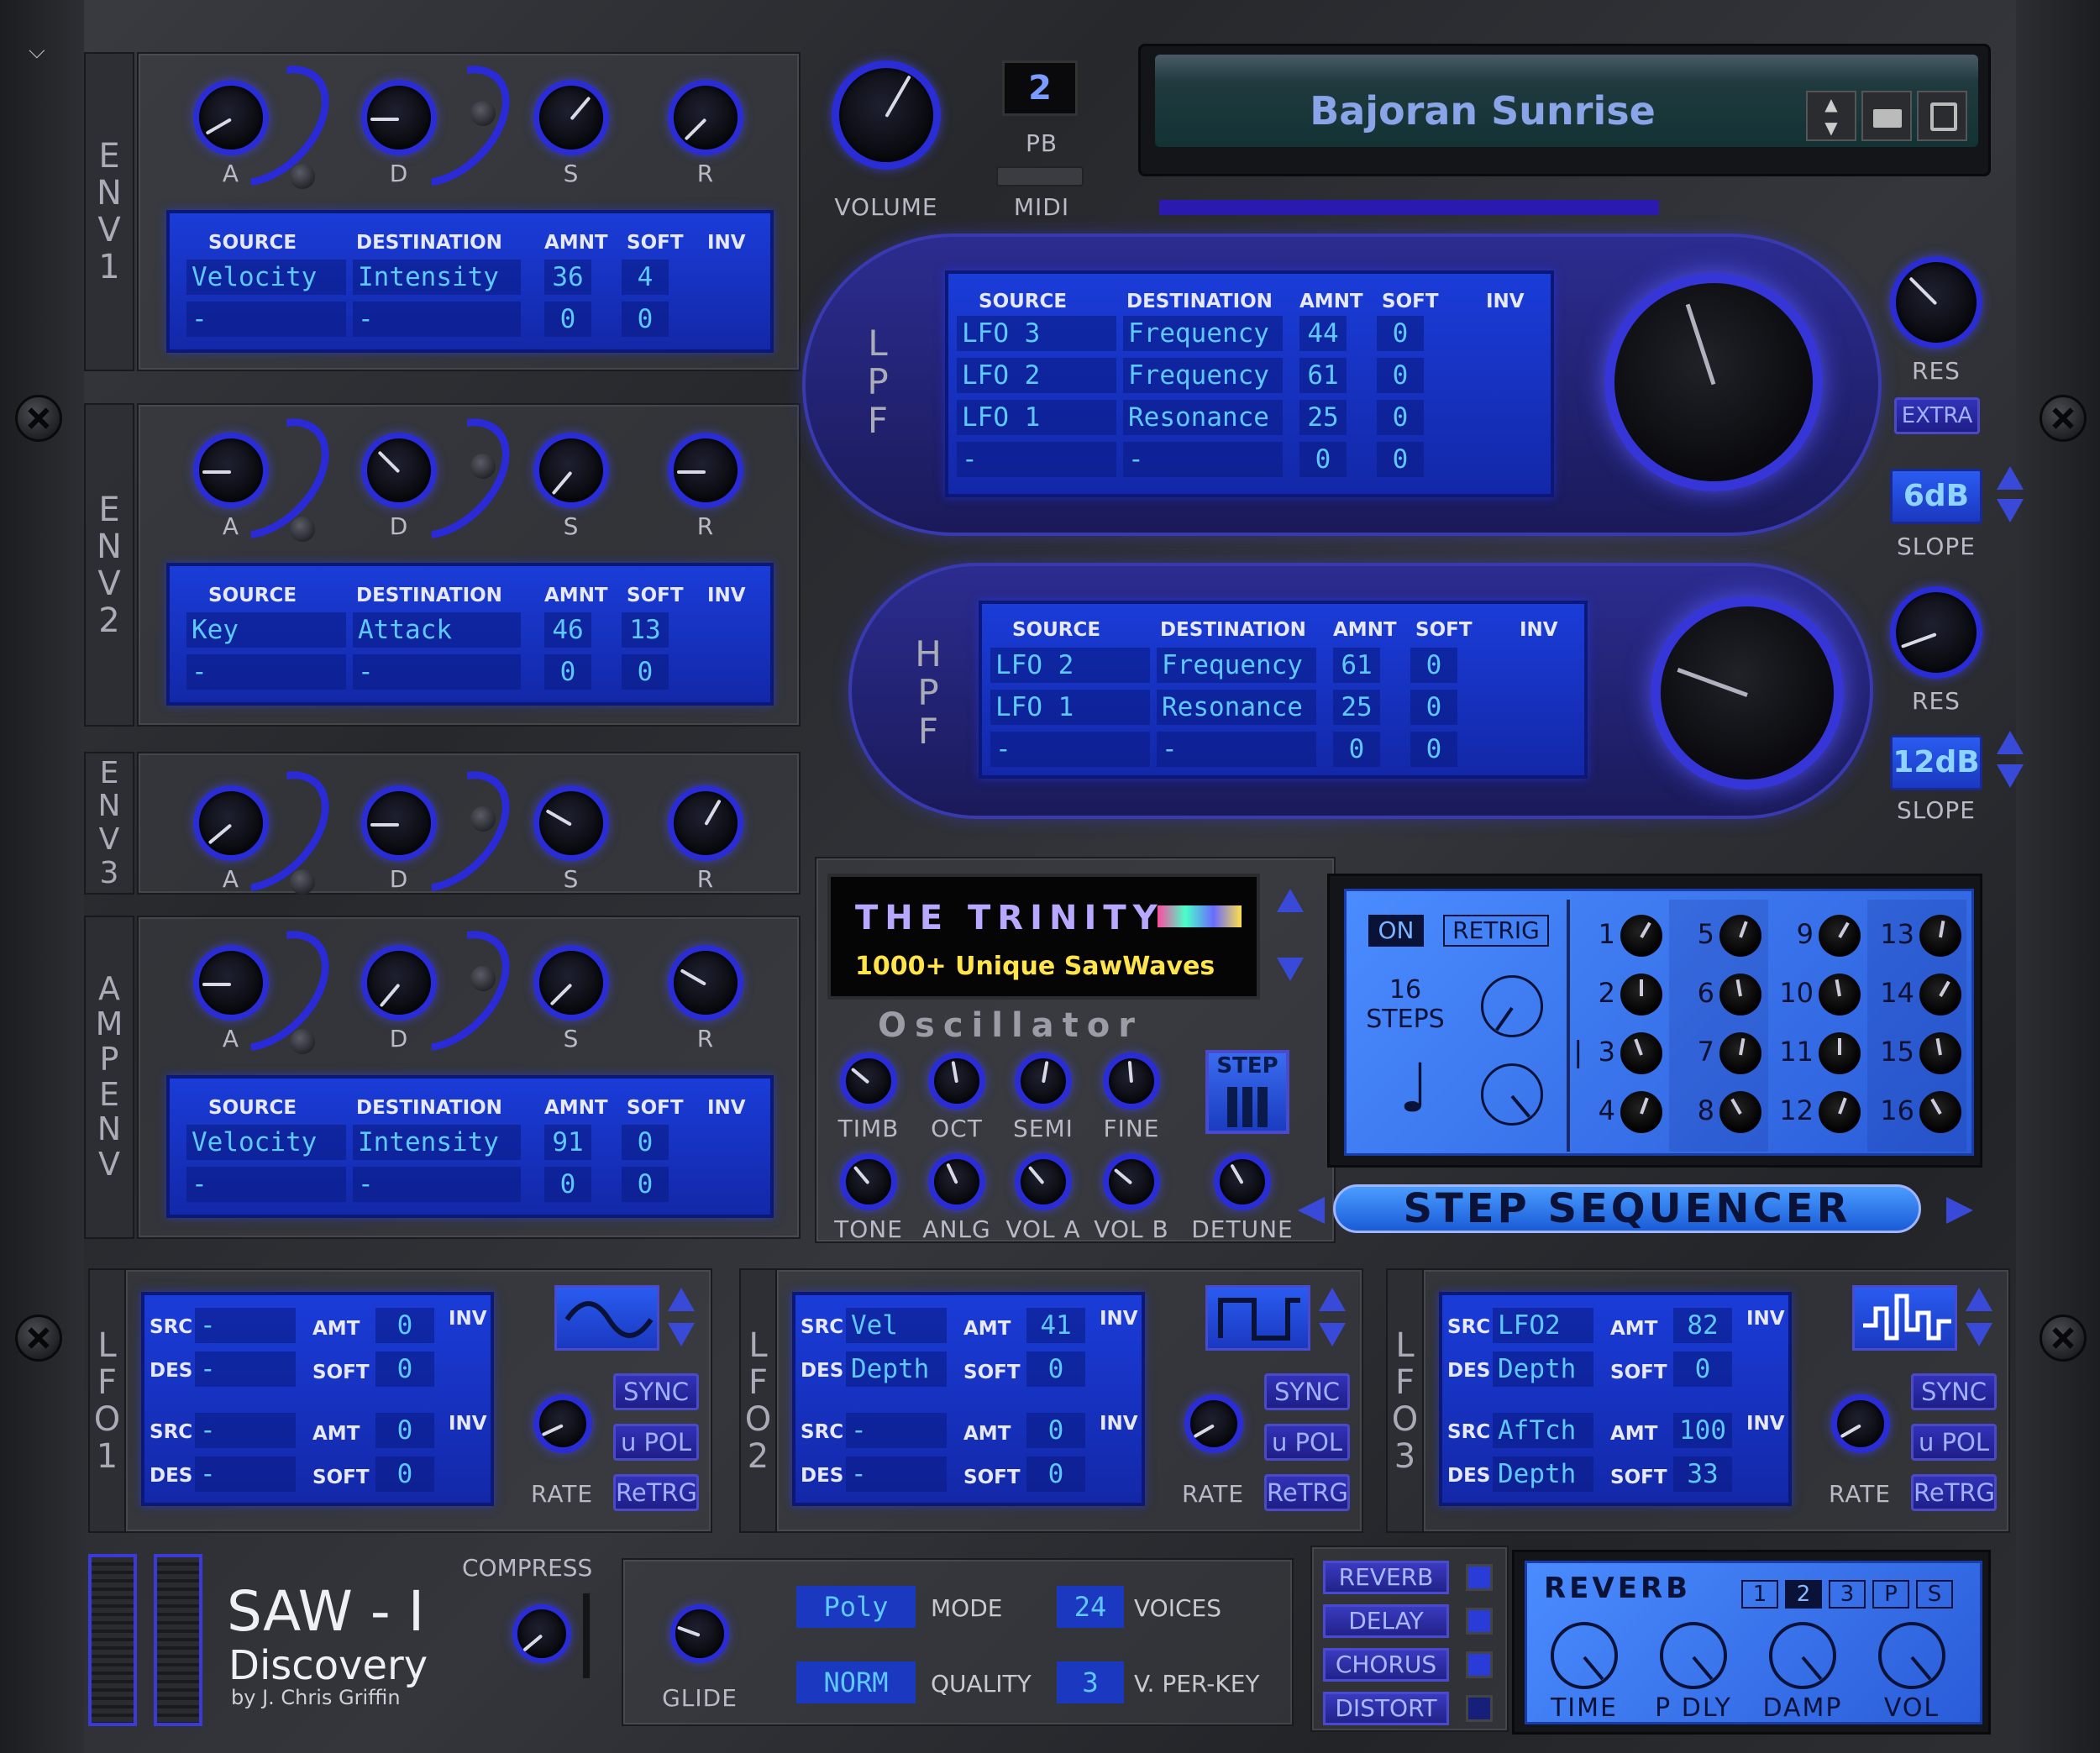  Describe the element at coordinates (1847, 1594) in the screenshot. I see `fx-preset-3-button: 3` at that location.